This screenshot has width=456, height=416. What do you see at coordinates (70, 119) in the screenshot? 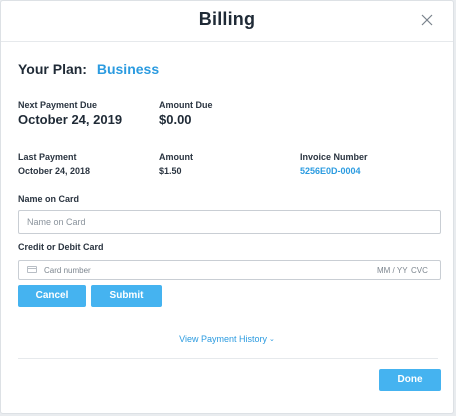
I see `next-payment-value: October 24, 2019` at bounding box center [70, 119].